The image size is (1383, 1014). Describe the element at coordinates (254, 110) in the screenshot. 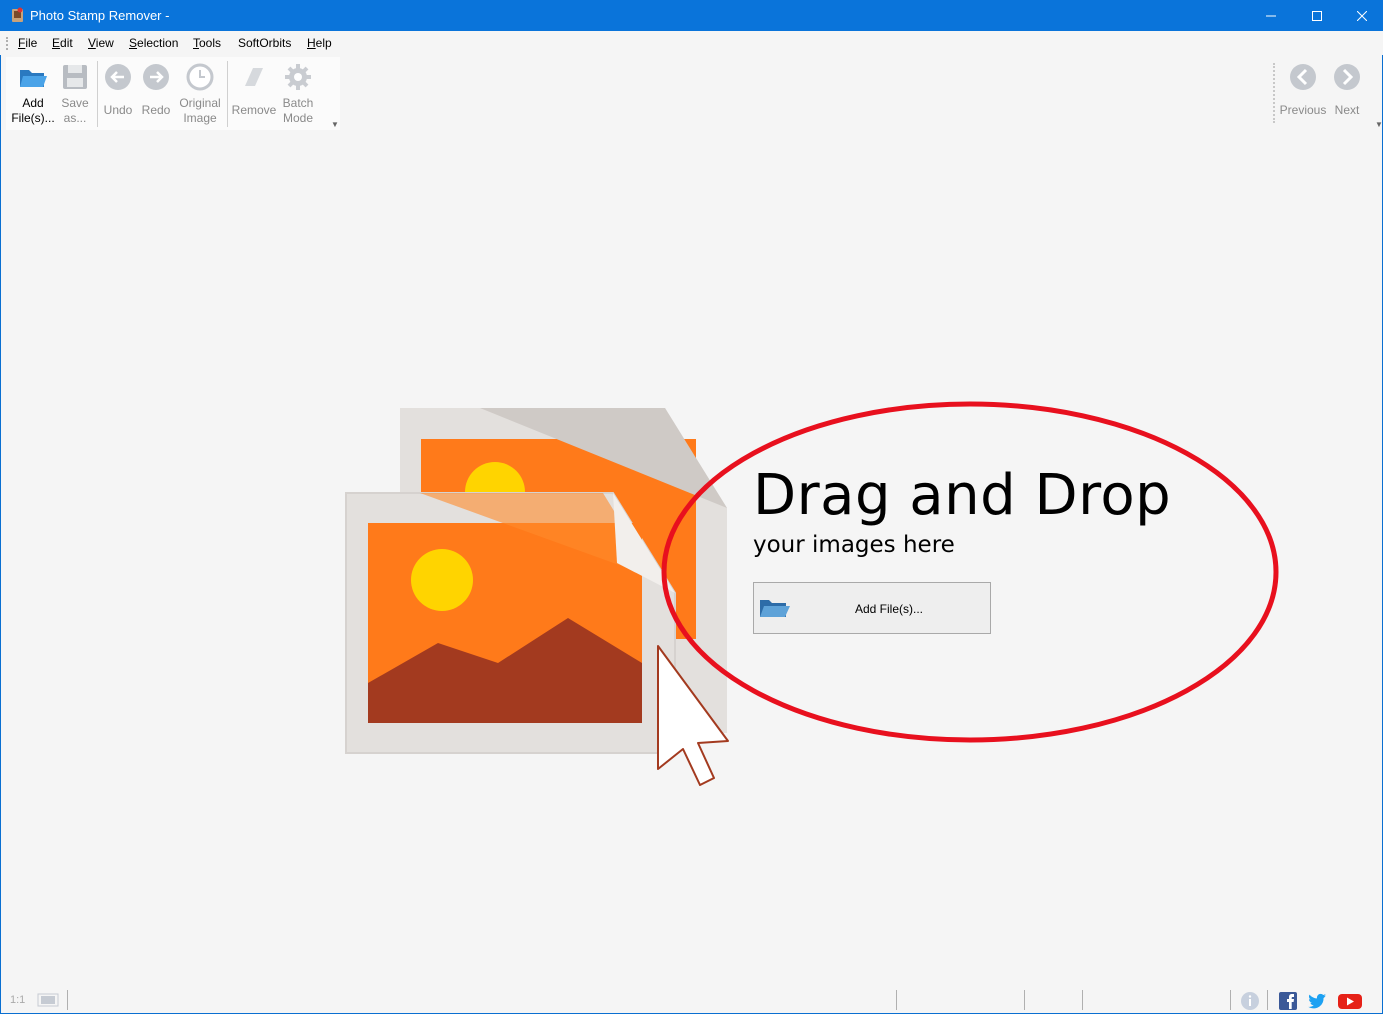

I see `remove-label: Remove` at that location.